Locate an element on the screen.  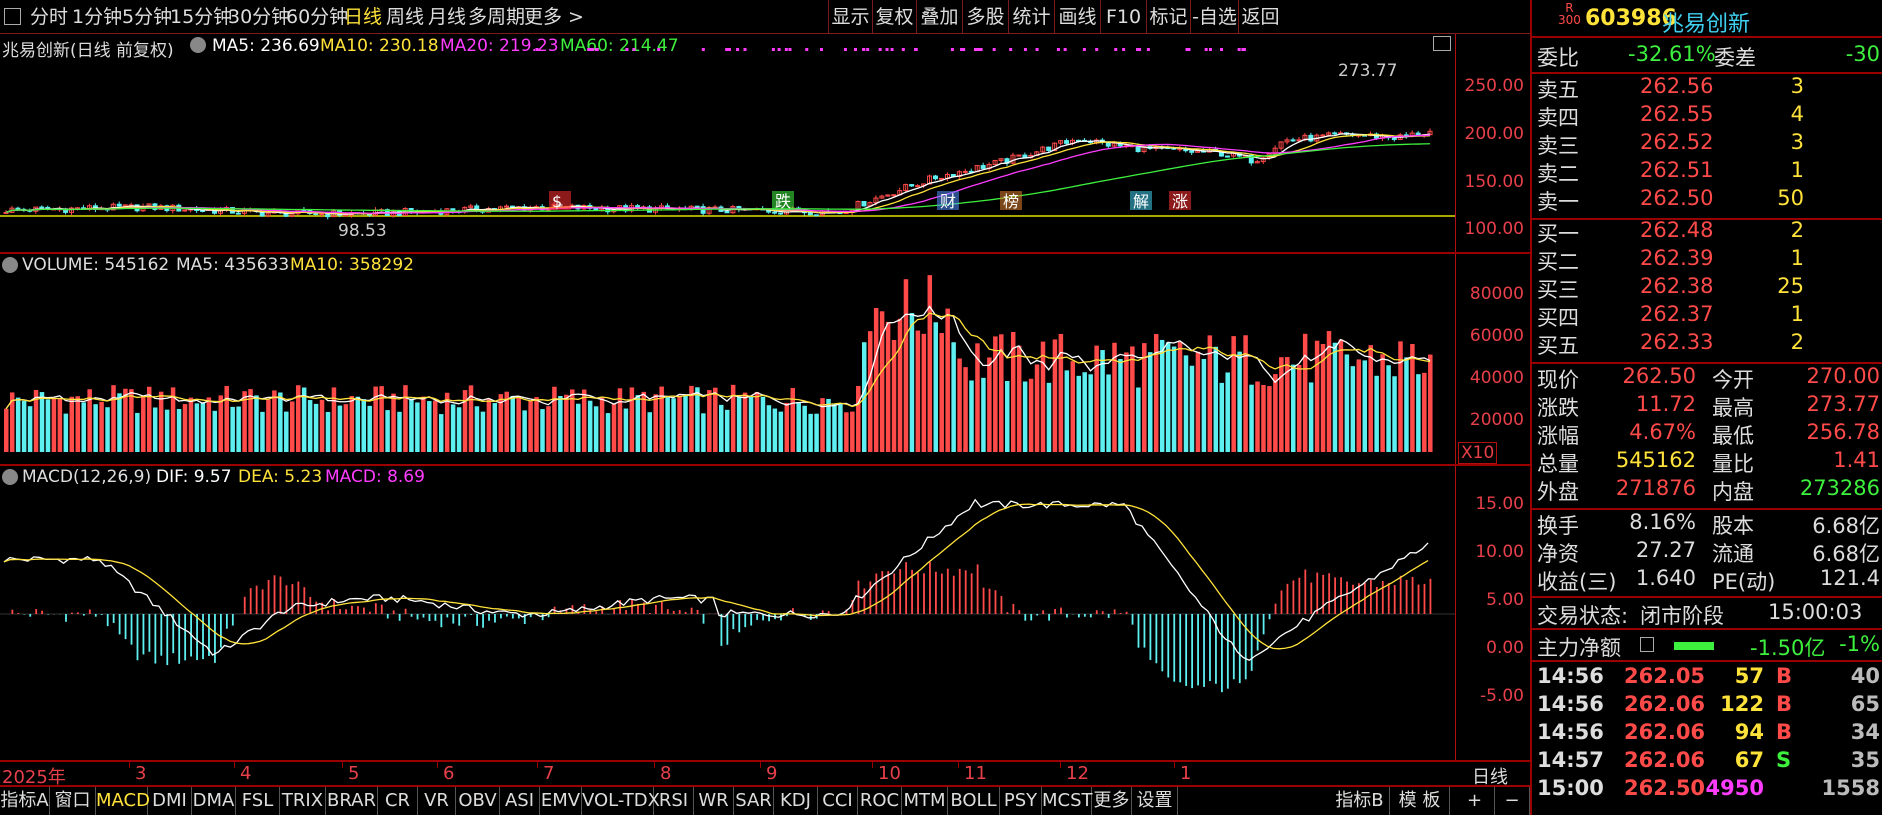
stat-value: 8.16% is located at coordinates (1662, 522).